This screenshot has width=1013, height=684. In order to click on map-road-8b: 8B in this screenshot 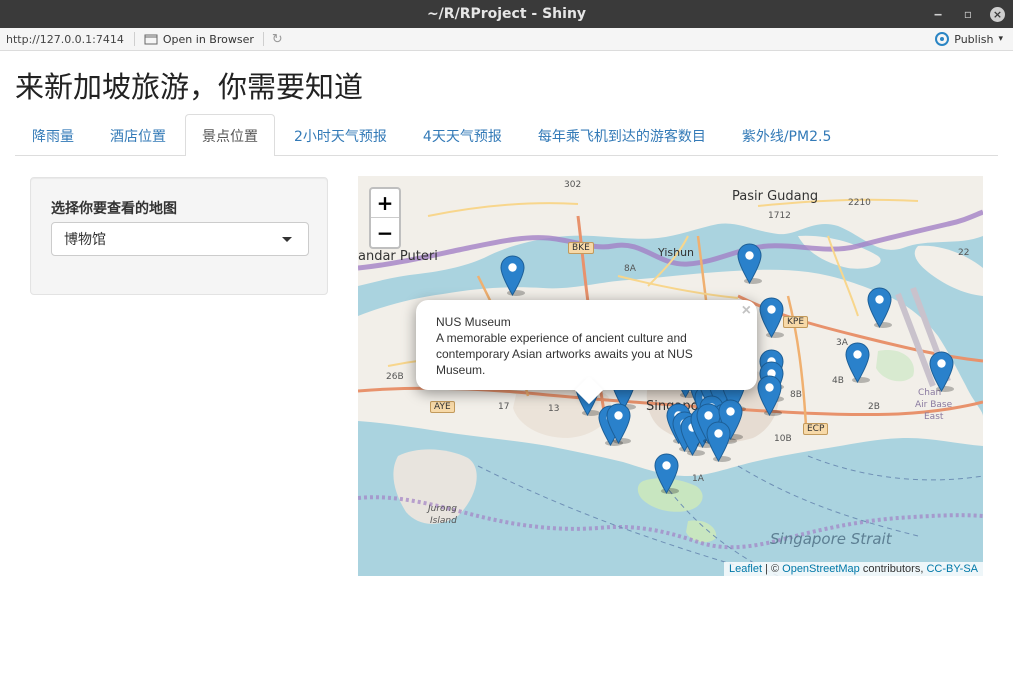, I will do `click(796, 395)`.